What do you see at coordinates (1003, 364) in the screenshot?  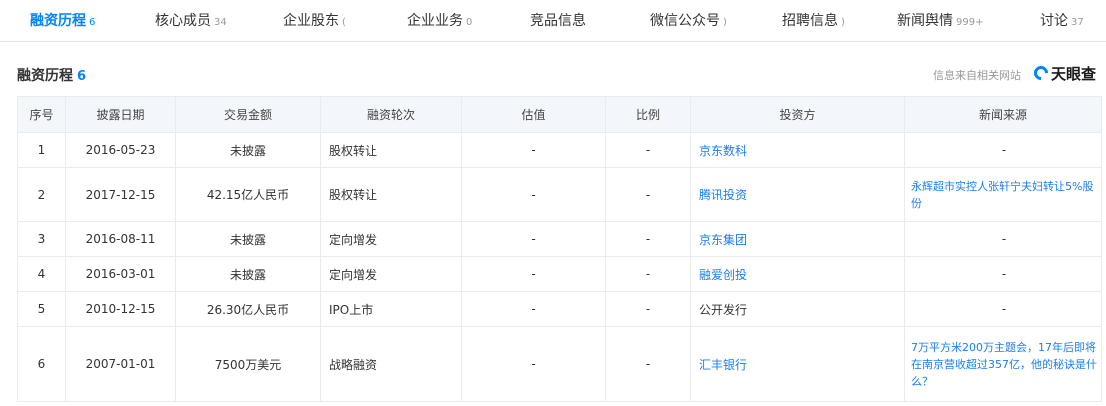 I see `news-link: 7万平方米200万主题会，17年后即将在南京营收超过357亿，他的秘诀是什么？` at bounding box center [1003, 364].